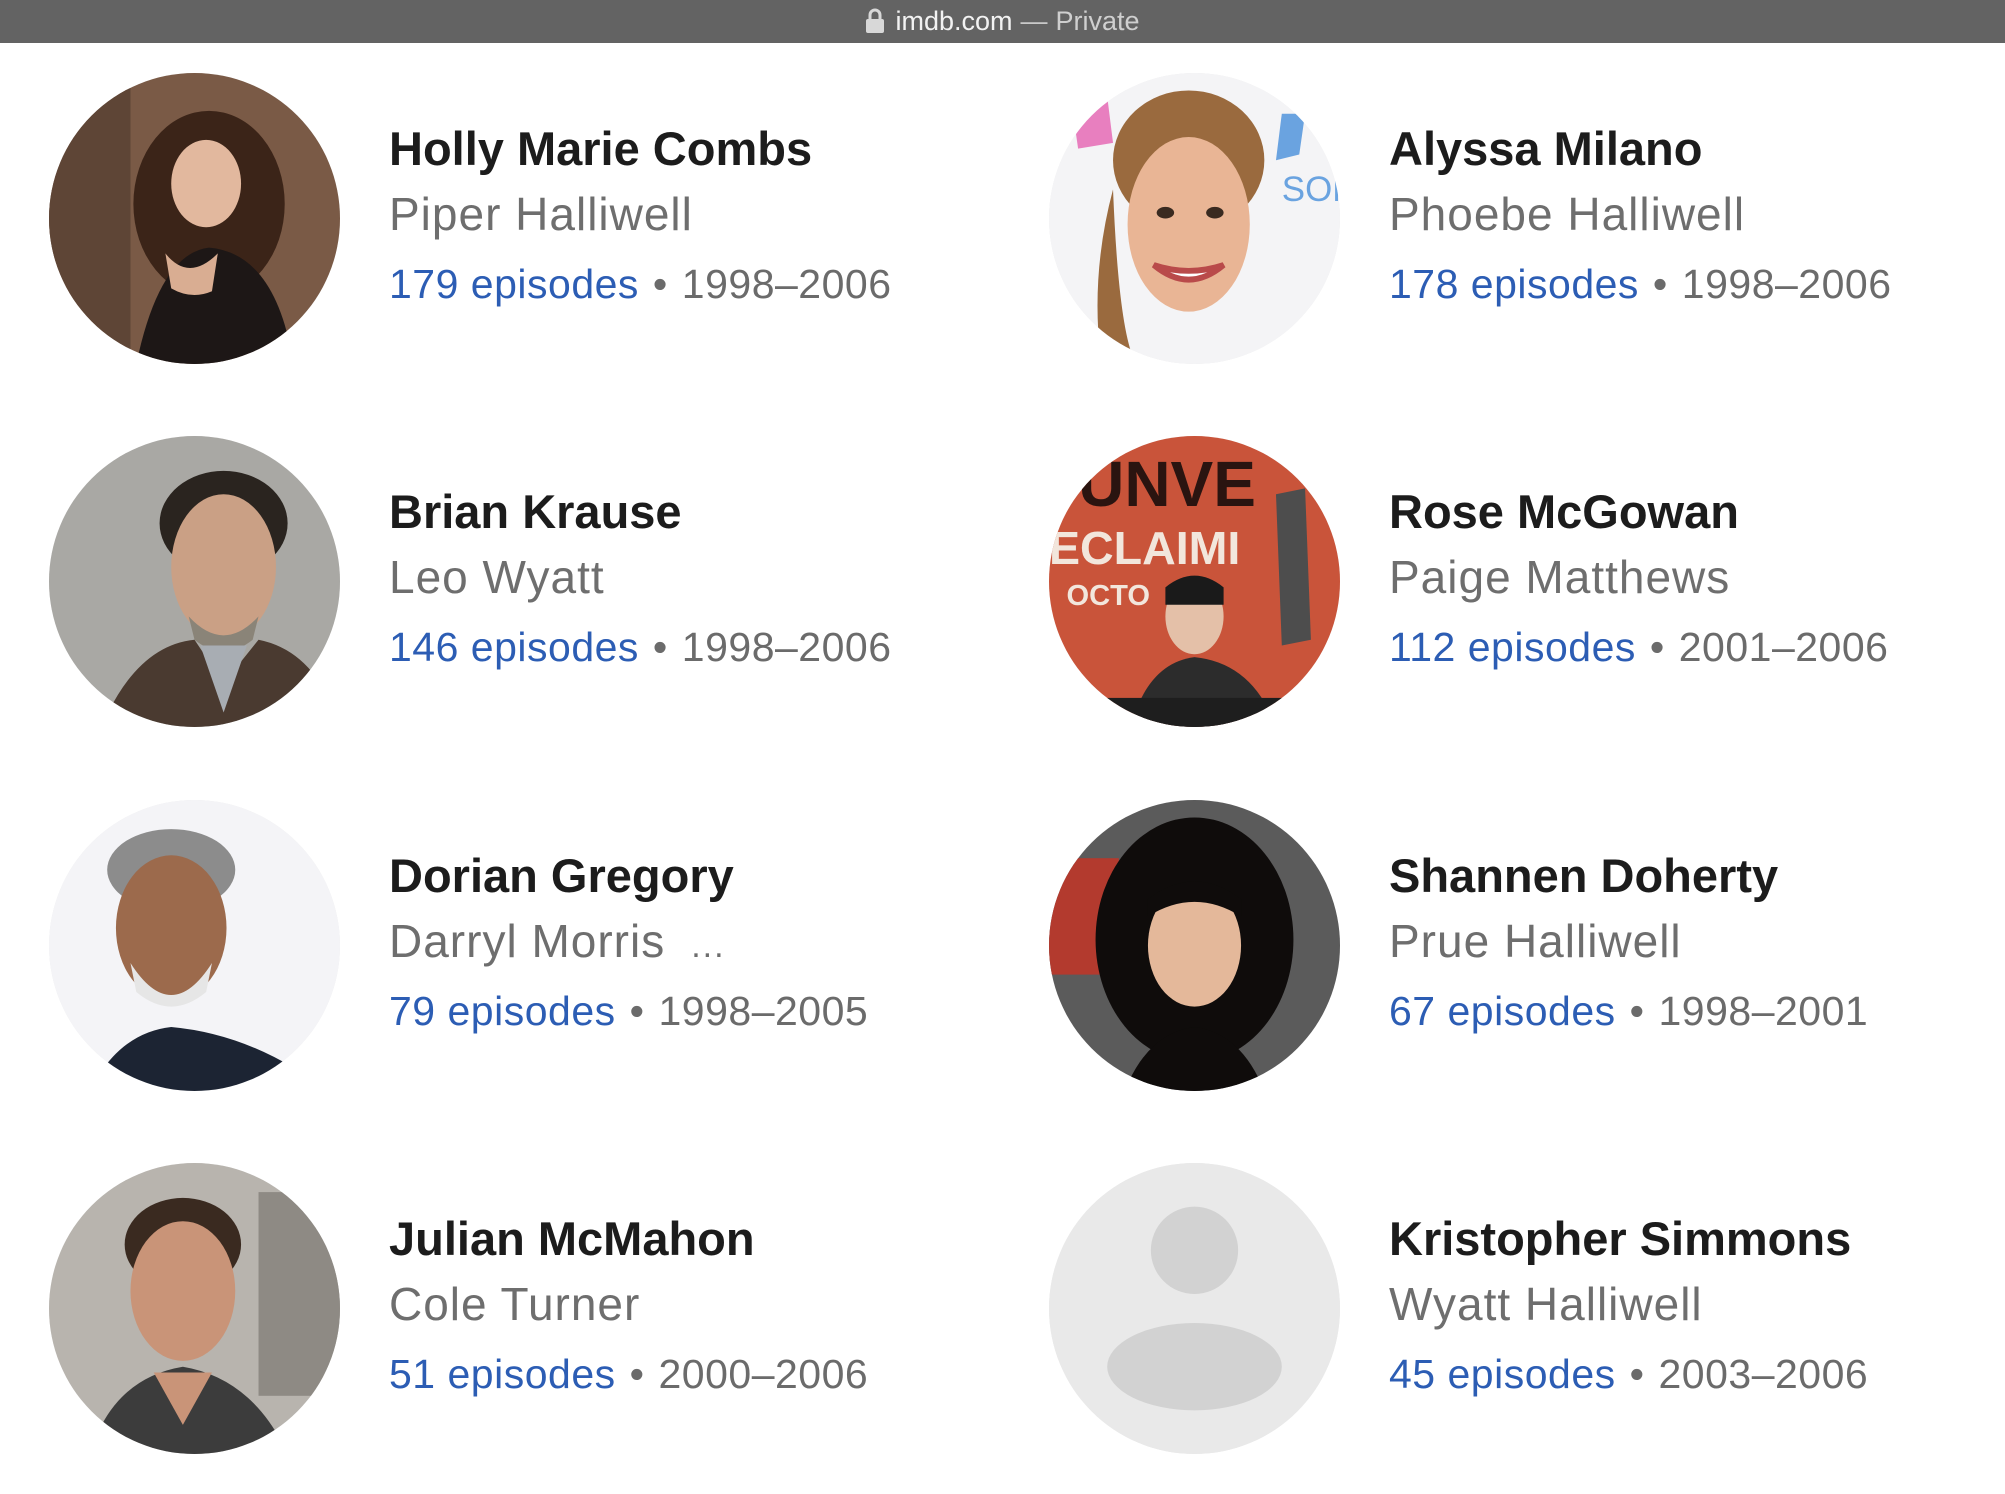 This screenshot has width=2005, height=1494. I want to click on character-name: Piper Halliwell, so click(709, 214).